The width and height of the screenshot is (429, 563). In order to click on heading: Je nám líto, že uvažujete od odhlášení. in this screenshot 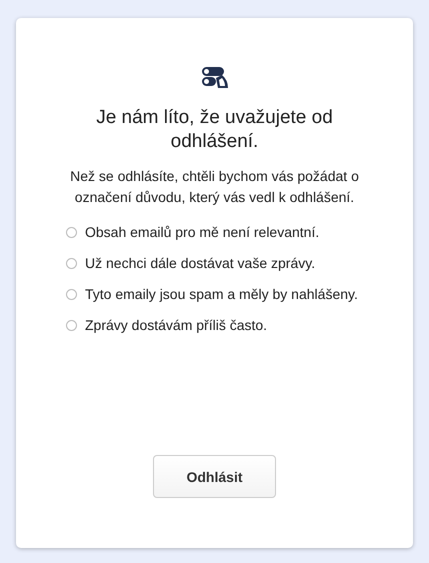, I will do `click(214, 130)`.